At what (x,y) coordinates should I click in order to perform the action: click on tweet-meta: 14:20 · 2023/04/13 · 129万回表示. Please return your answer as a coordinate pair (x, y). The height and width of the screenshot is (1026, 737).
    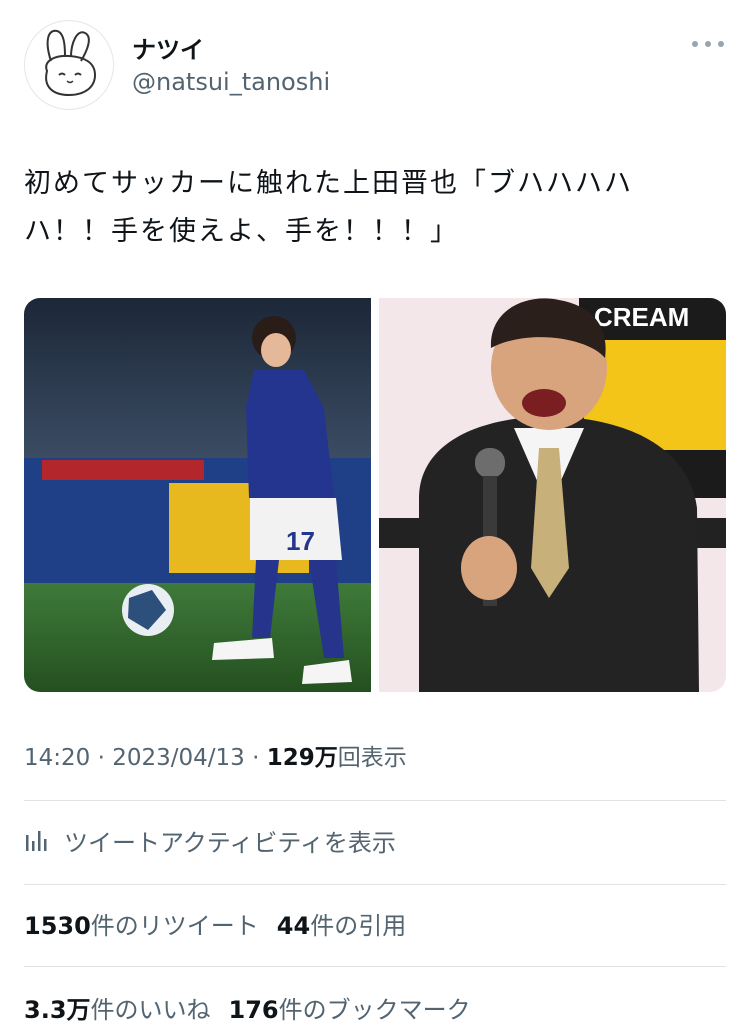
    Looking at the image, I should click on (215, 755).